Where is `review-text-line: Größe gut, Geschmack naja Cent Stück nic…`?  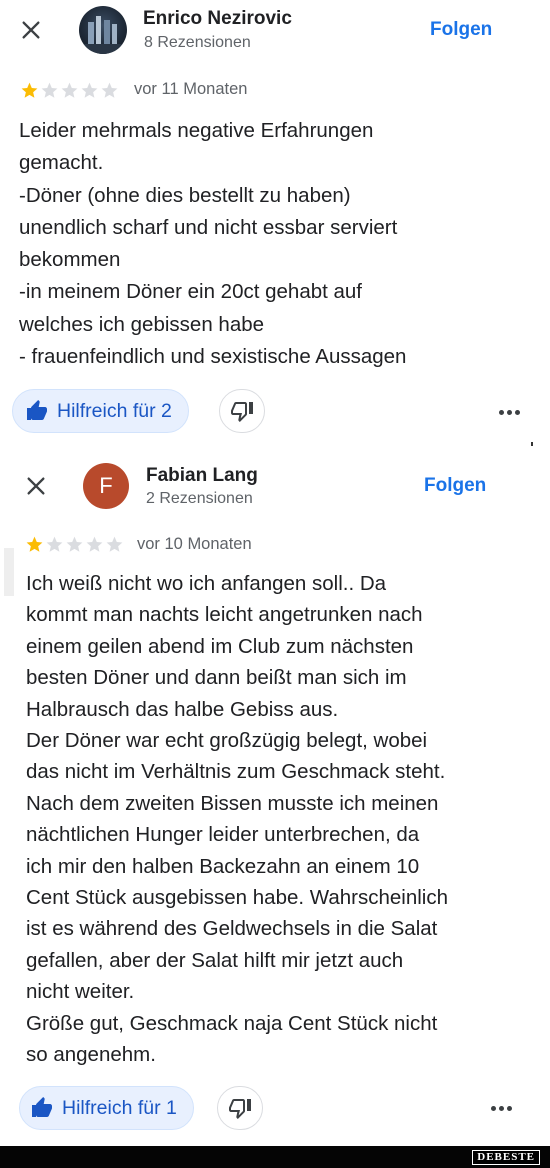
review-text-line: Größe gut, Geschmack naja Cent Stück nic… is located at coordinates (232, 1023).